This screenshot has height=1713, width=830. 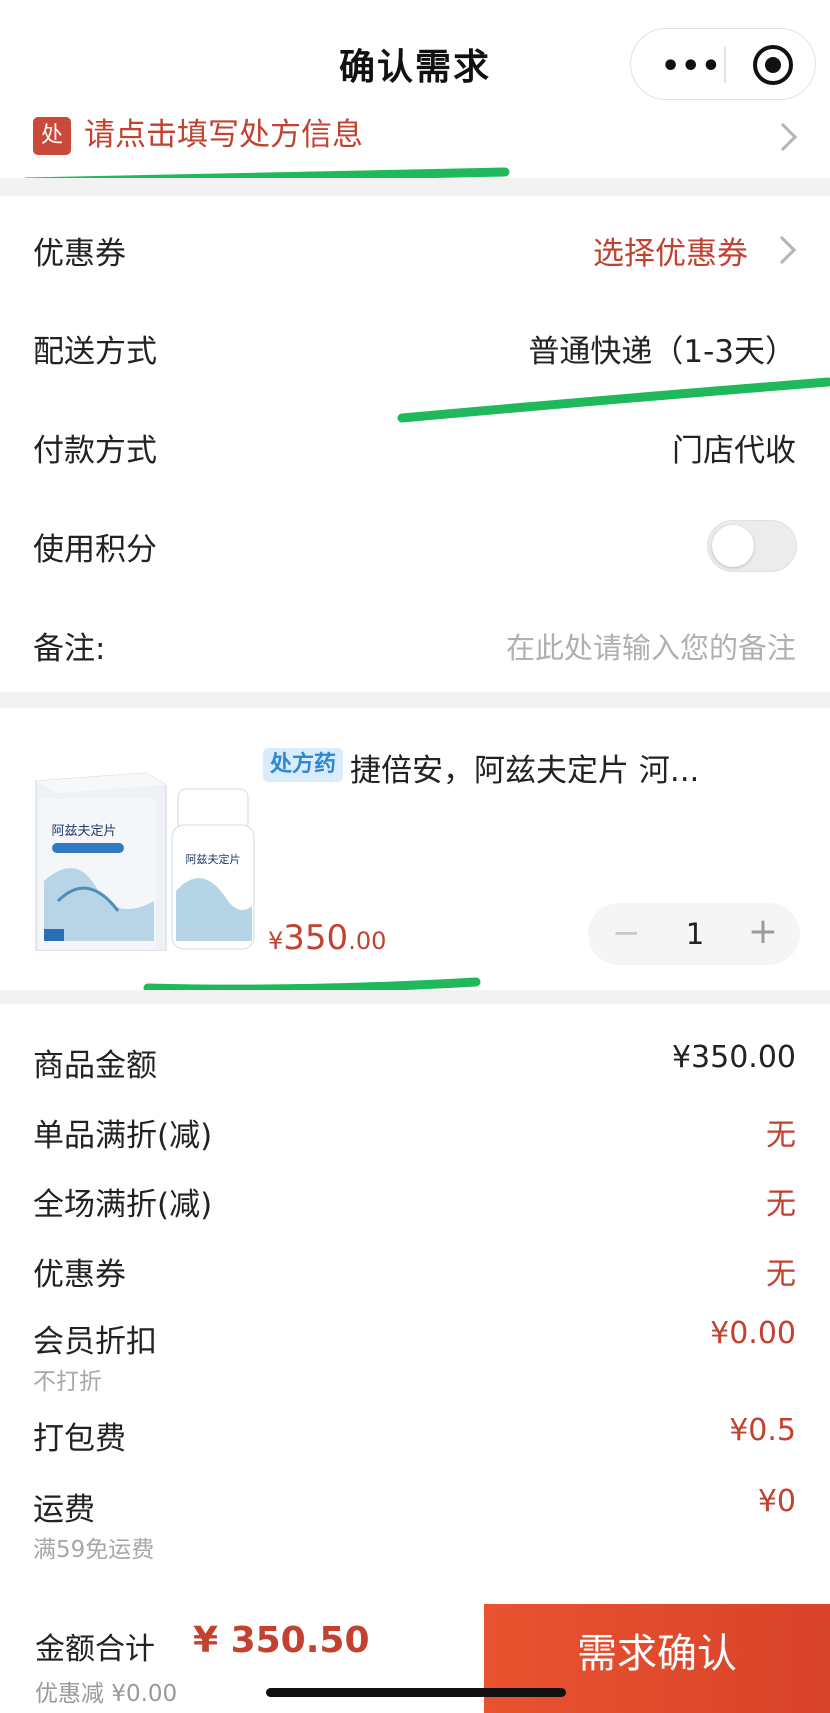 What do you see at coordinates (213, 859) in the screenshot?
I see `bottle-title: 阿兹夫定片` at bounding box center [213, 859].